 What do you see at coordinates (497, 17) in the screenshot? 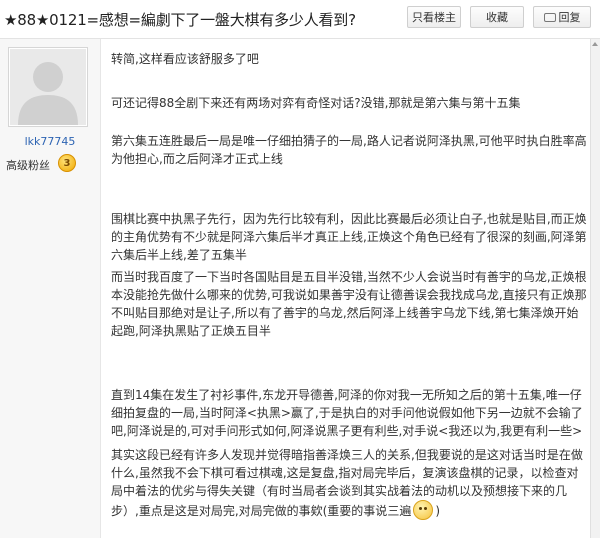
I see `favorite-button: 收藏` at bounding box center [497, 17].